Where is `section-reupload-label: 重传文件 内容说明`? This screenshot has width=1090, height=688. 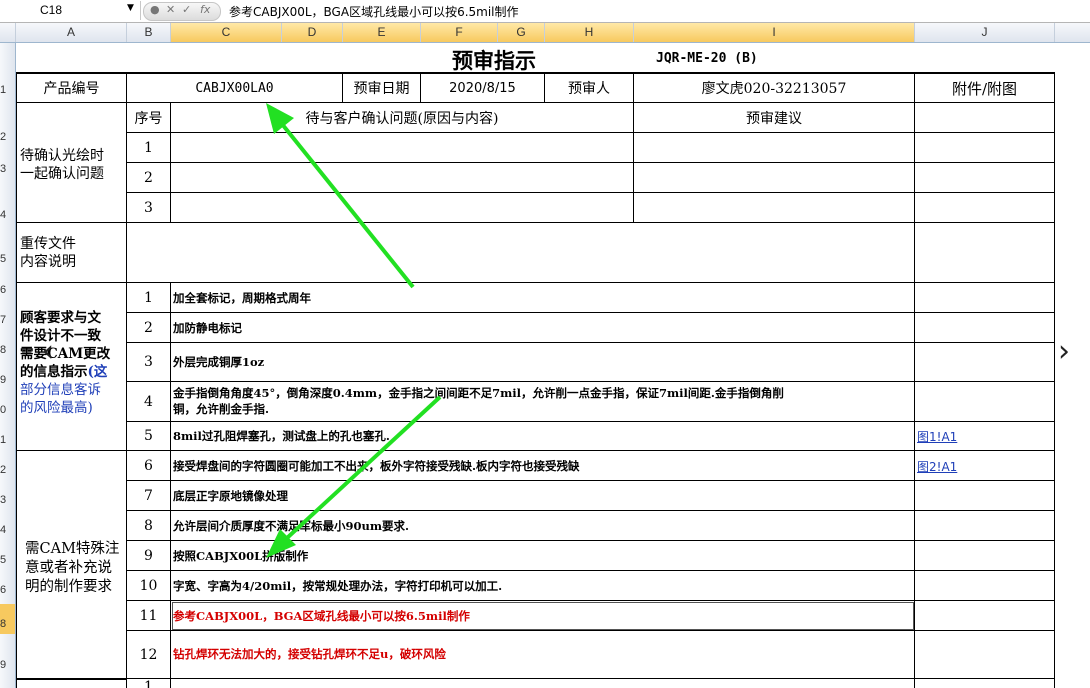
section-reupload-label: 重传文件 内容说明 is located at coordinates (71, 253).